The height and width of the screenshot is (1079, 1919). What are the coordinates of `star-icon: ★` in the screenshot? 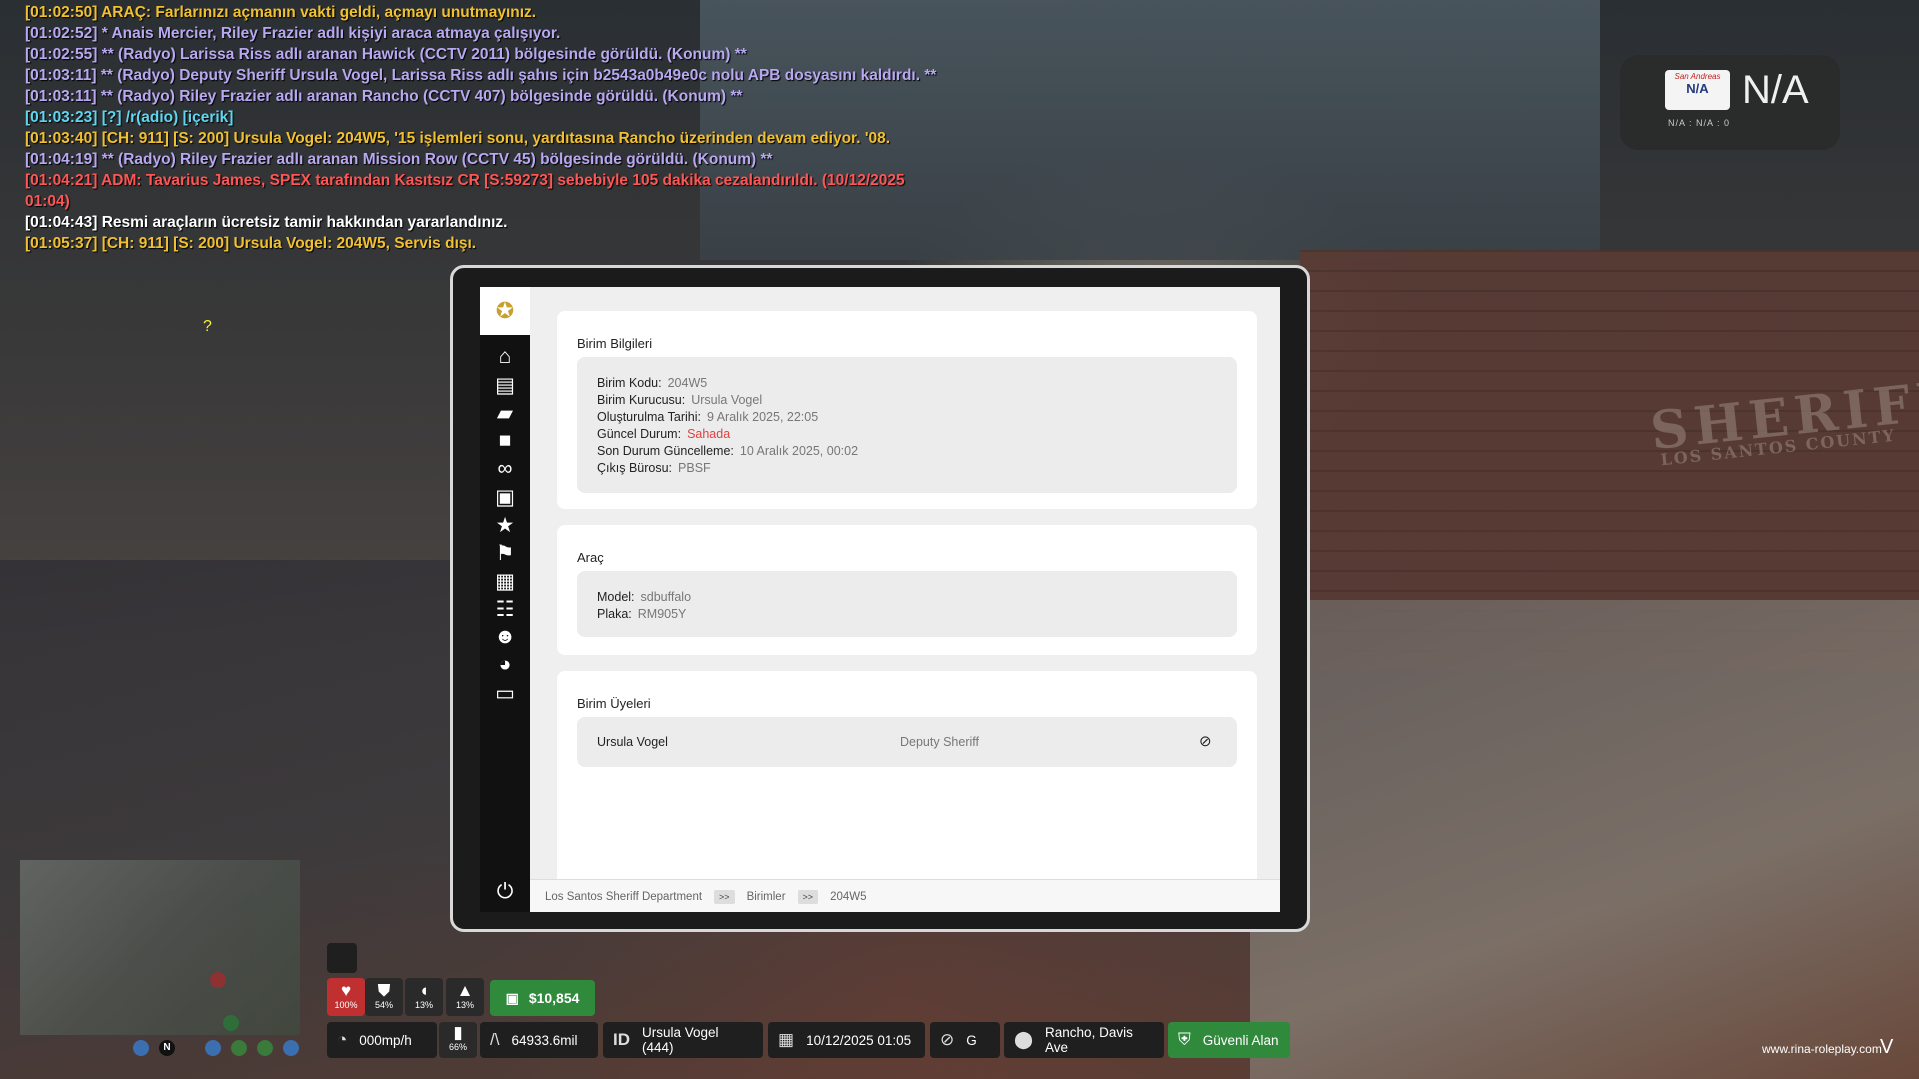 It's located at (505, 525).